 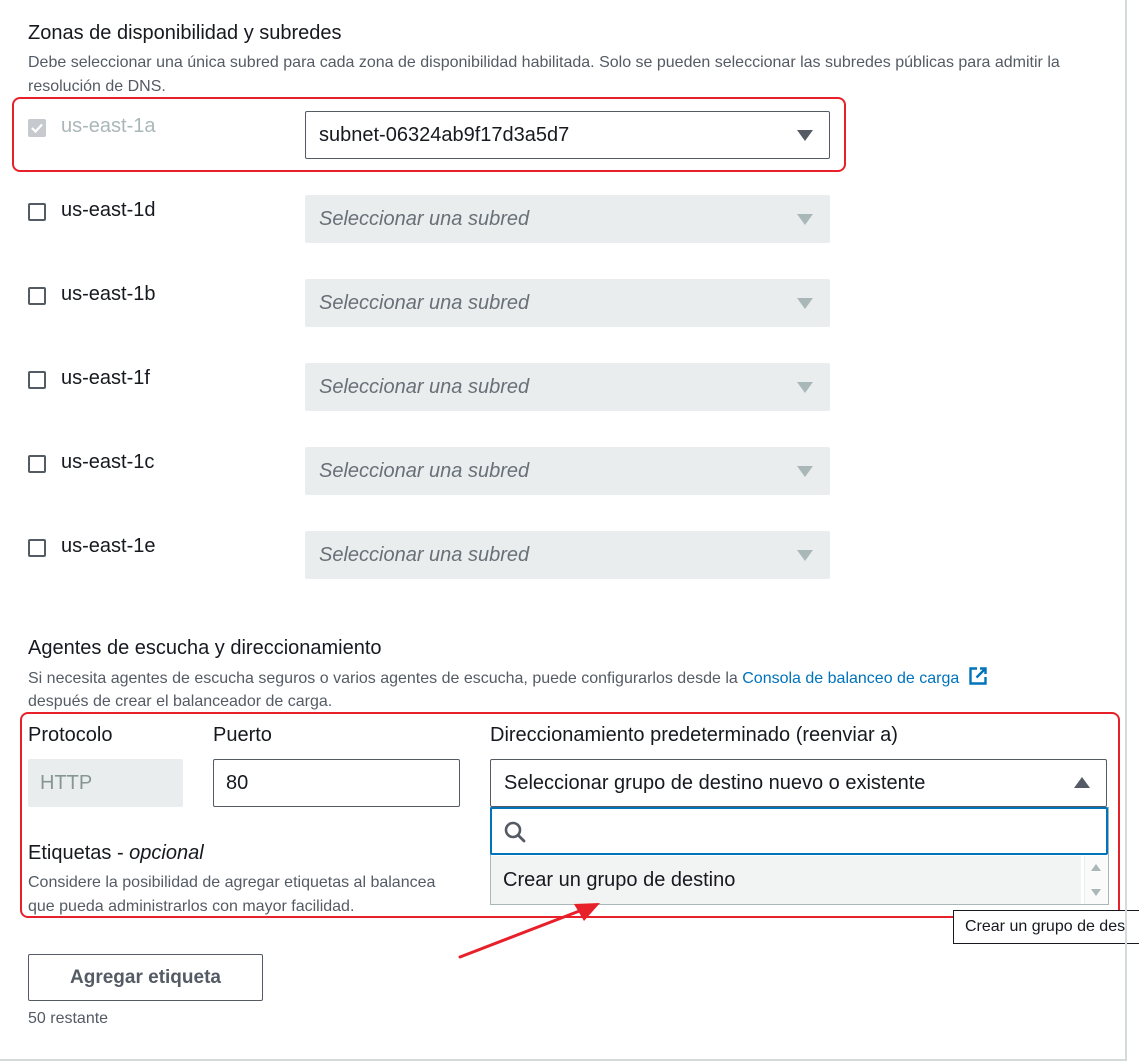 What do you see at coordinates (1046, 927) in the screenshot?
I see `tooltip: Crear un grupo de des` at bounding box center [1046, 927].